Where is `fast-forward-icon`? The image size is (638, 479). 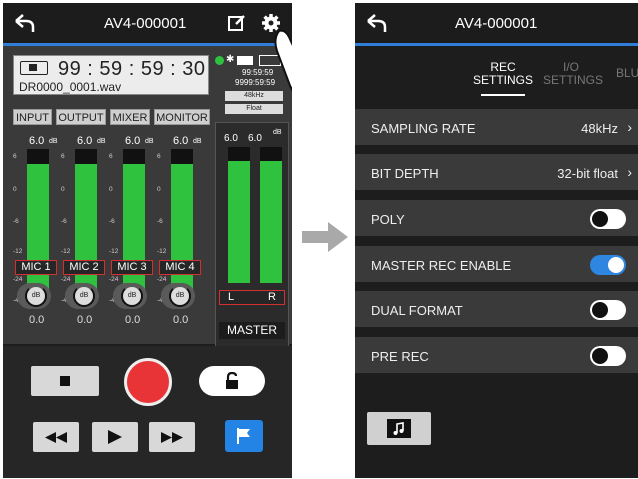 fast-forward-icon is located at coordinates (172, 437).